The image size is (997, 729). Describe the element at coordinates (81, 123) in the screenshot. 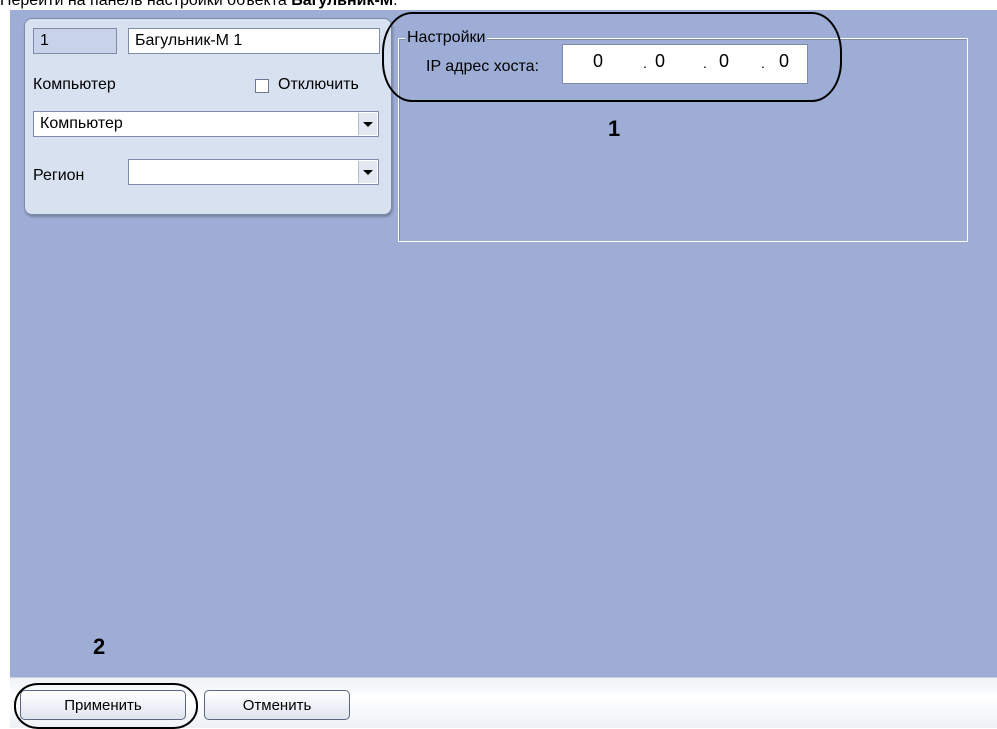

I see `computer-select-value: Компьютер` at that location.